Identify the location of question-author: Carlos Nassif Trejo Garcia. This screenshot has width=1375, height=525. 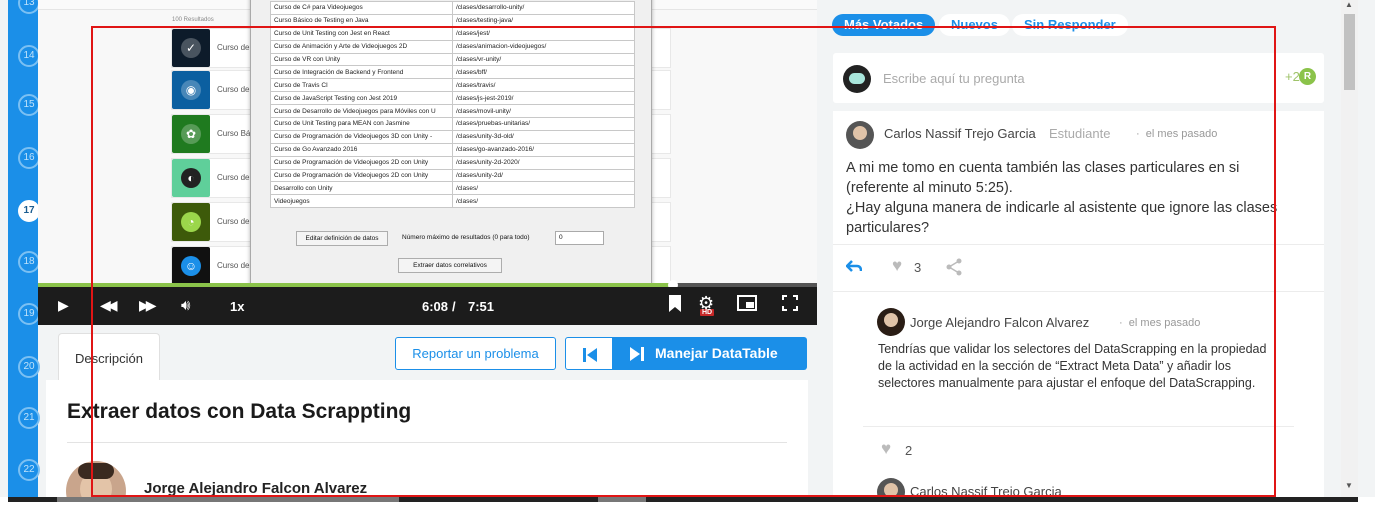
(960, 133).